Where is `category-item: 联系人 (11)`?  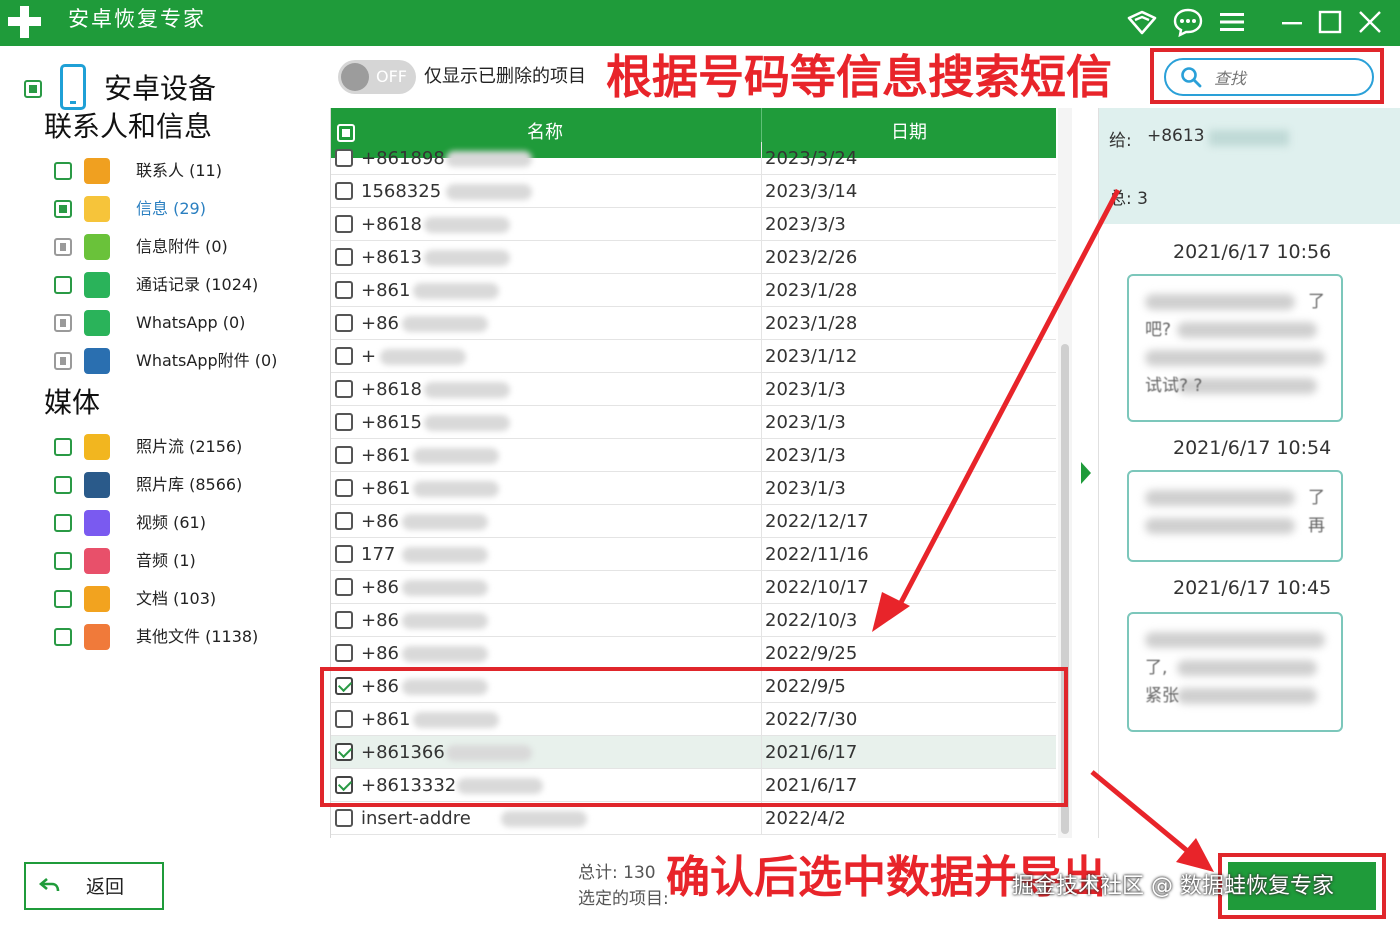 category-item: 联系人 (11) is located at coordinates (184, 172).